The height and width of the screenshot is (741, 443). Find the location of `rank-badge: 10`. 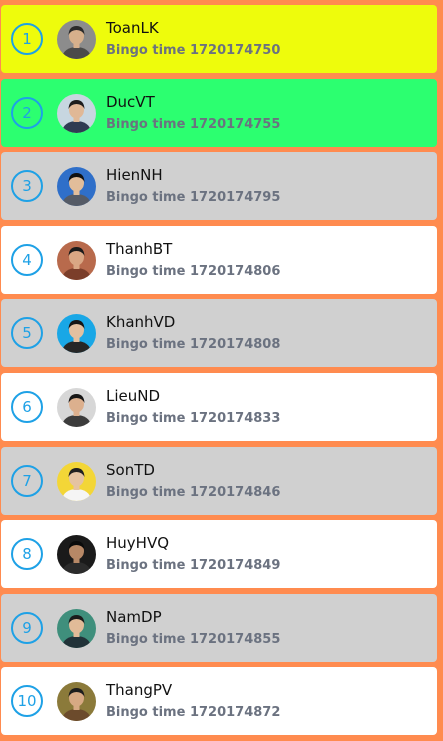

rank-badge: 10 is located at coordinates (27, 701).